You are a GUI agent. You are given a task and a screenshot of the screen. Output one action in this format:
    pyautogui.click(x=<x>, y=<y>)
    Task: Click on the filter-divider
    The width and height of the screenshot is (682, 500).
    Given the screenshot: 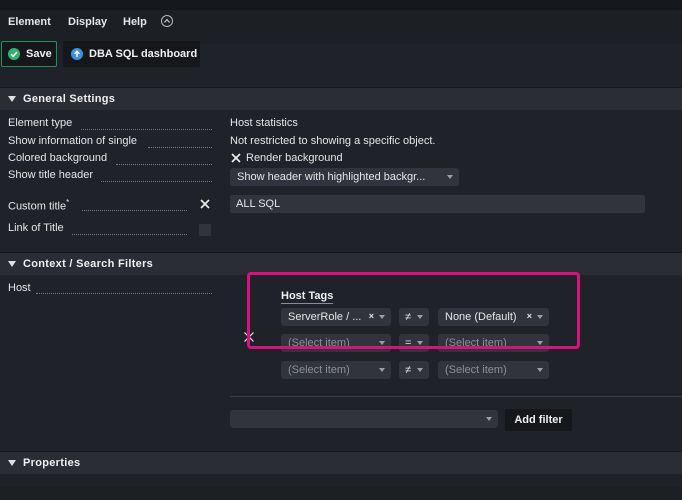 What is the action you would take?
    pyautogui.click(x=456, y=396)
    